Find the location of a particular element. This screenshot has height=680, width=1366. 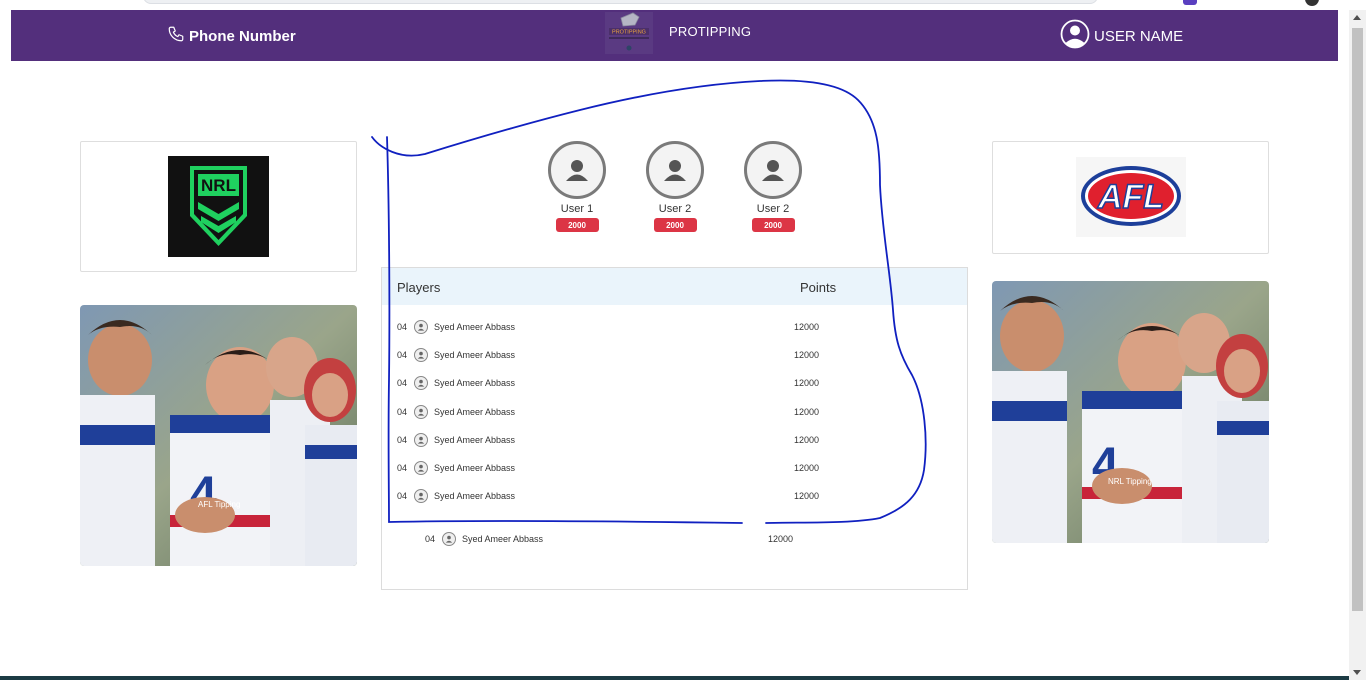

phone-label: Phone Number is located at coordinates (242, 36).